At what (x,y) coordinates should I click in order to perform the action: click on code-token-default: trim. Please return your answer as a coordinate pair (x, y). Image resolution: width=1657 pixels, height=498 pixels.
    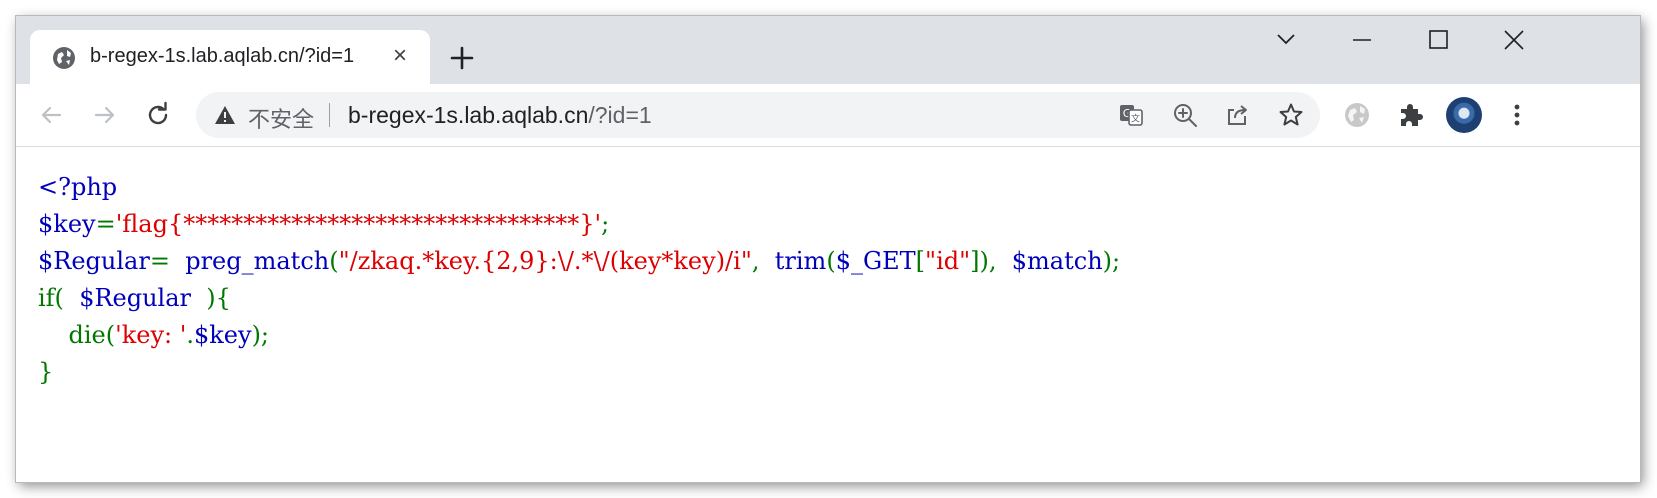
    Looking at the image, I should click on (797, 261).